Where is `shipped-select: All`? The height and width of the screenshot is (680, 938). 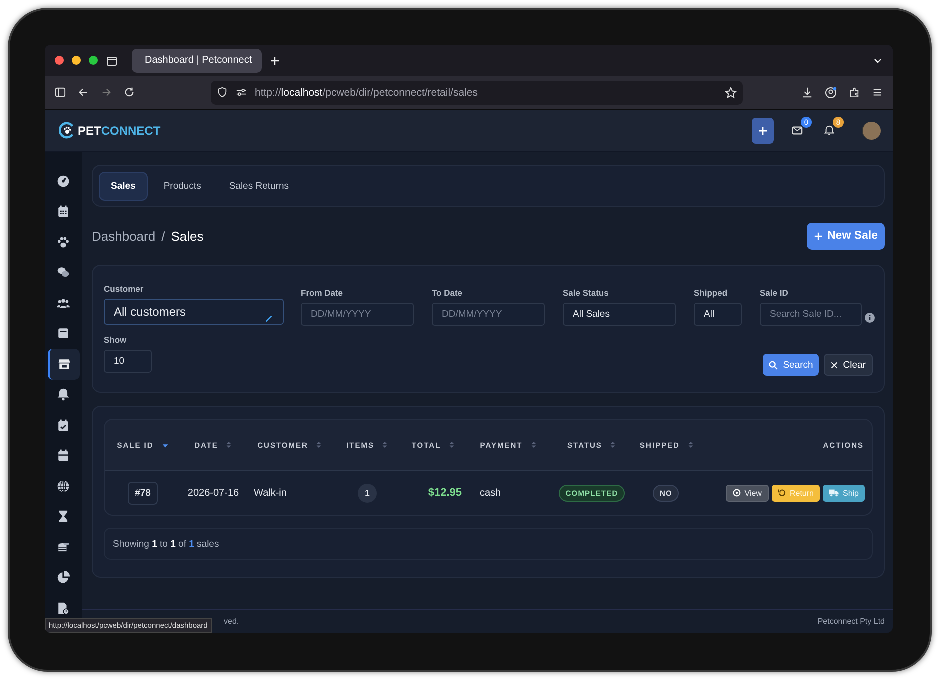 shipped-select: All is located at coordinates (718, 314).